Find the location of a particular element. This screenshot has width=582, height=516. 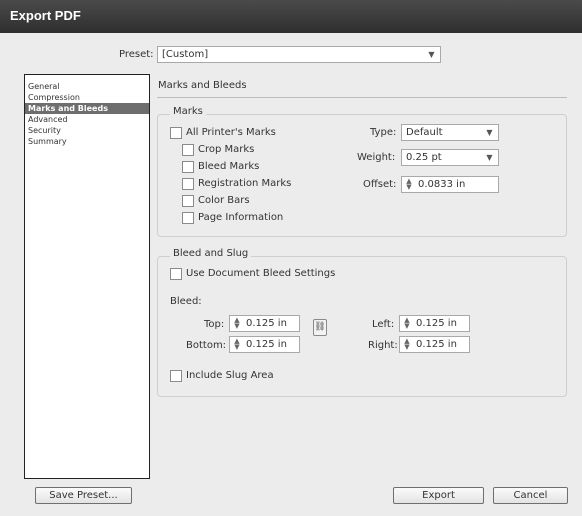

cancel-button: Cancel is located at coordinates (530, 495).